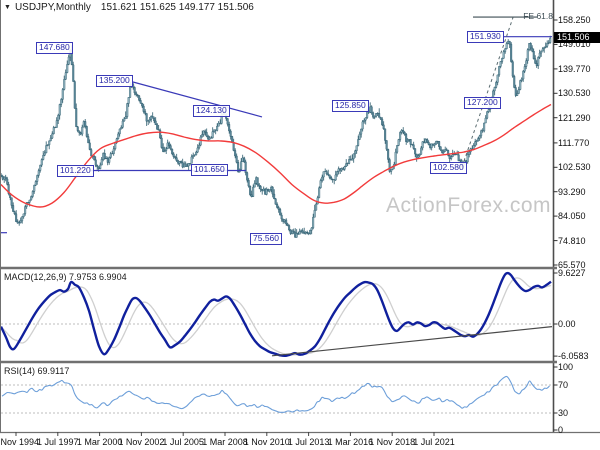  I want to click on current-price-tag: 151.506, so click(577, 37).